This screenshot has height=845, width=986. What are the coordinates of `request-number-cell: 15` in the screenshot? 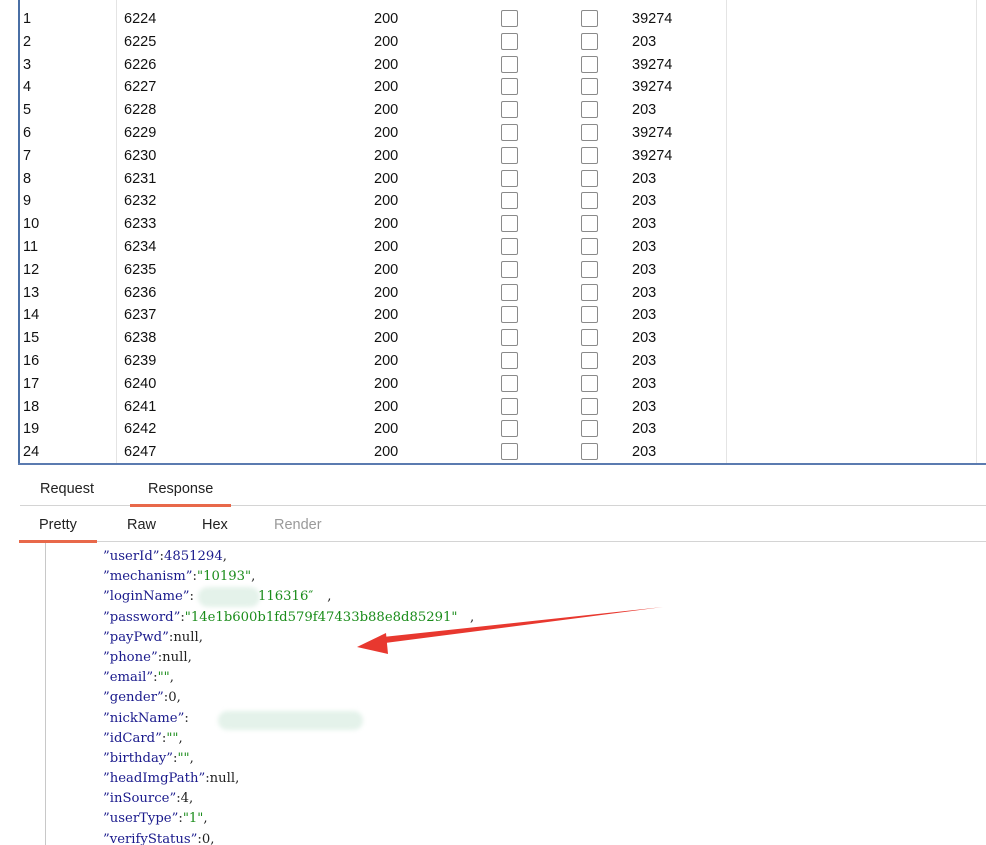 It's located at (31, 338).